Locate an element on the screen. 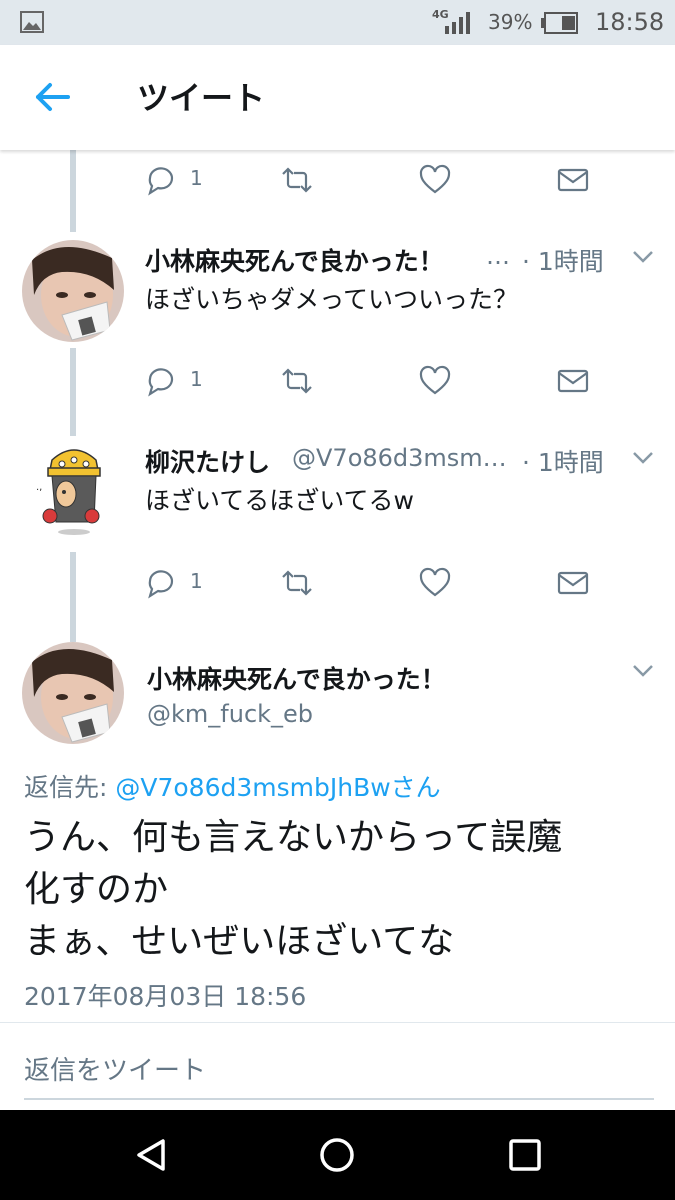 This screenshot has height=1200, width=675. username: @km_fuck_eb is located at coordinates (230, 714).